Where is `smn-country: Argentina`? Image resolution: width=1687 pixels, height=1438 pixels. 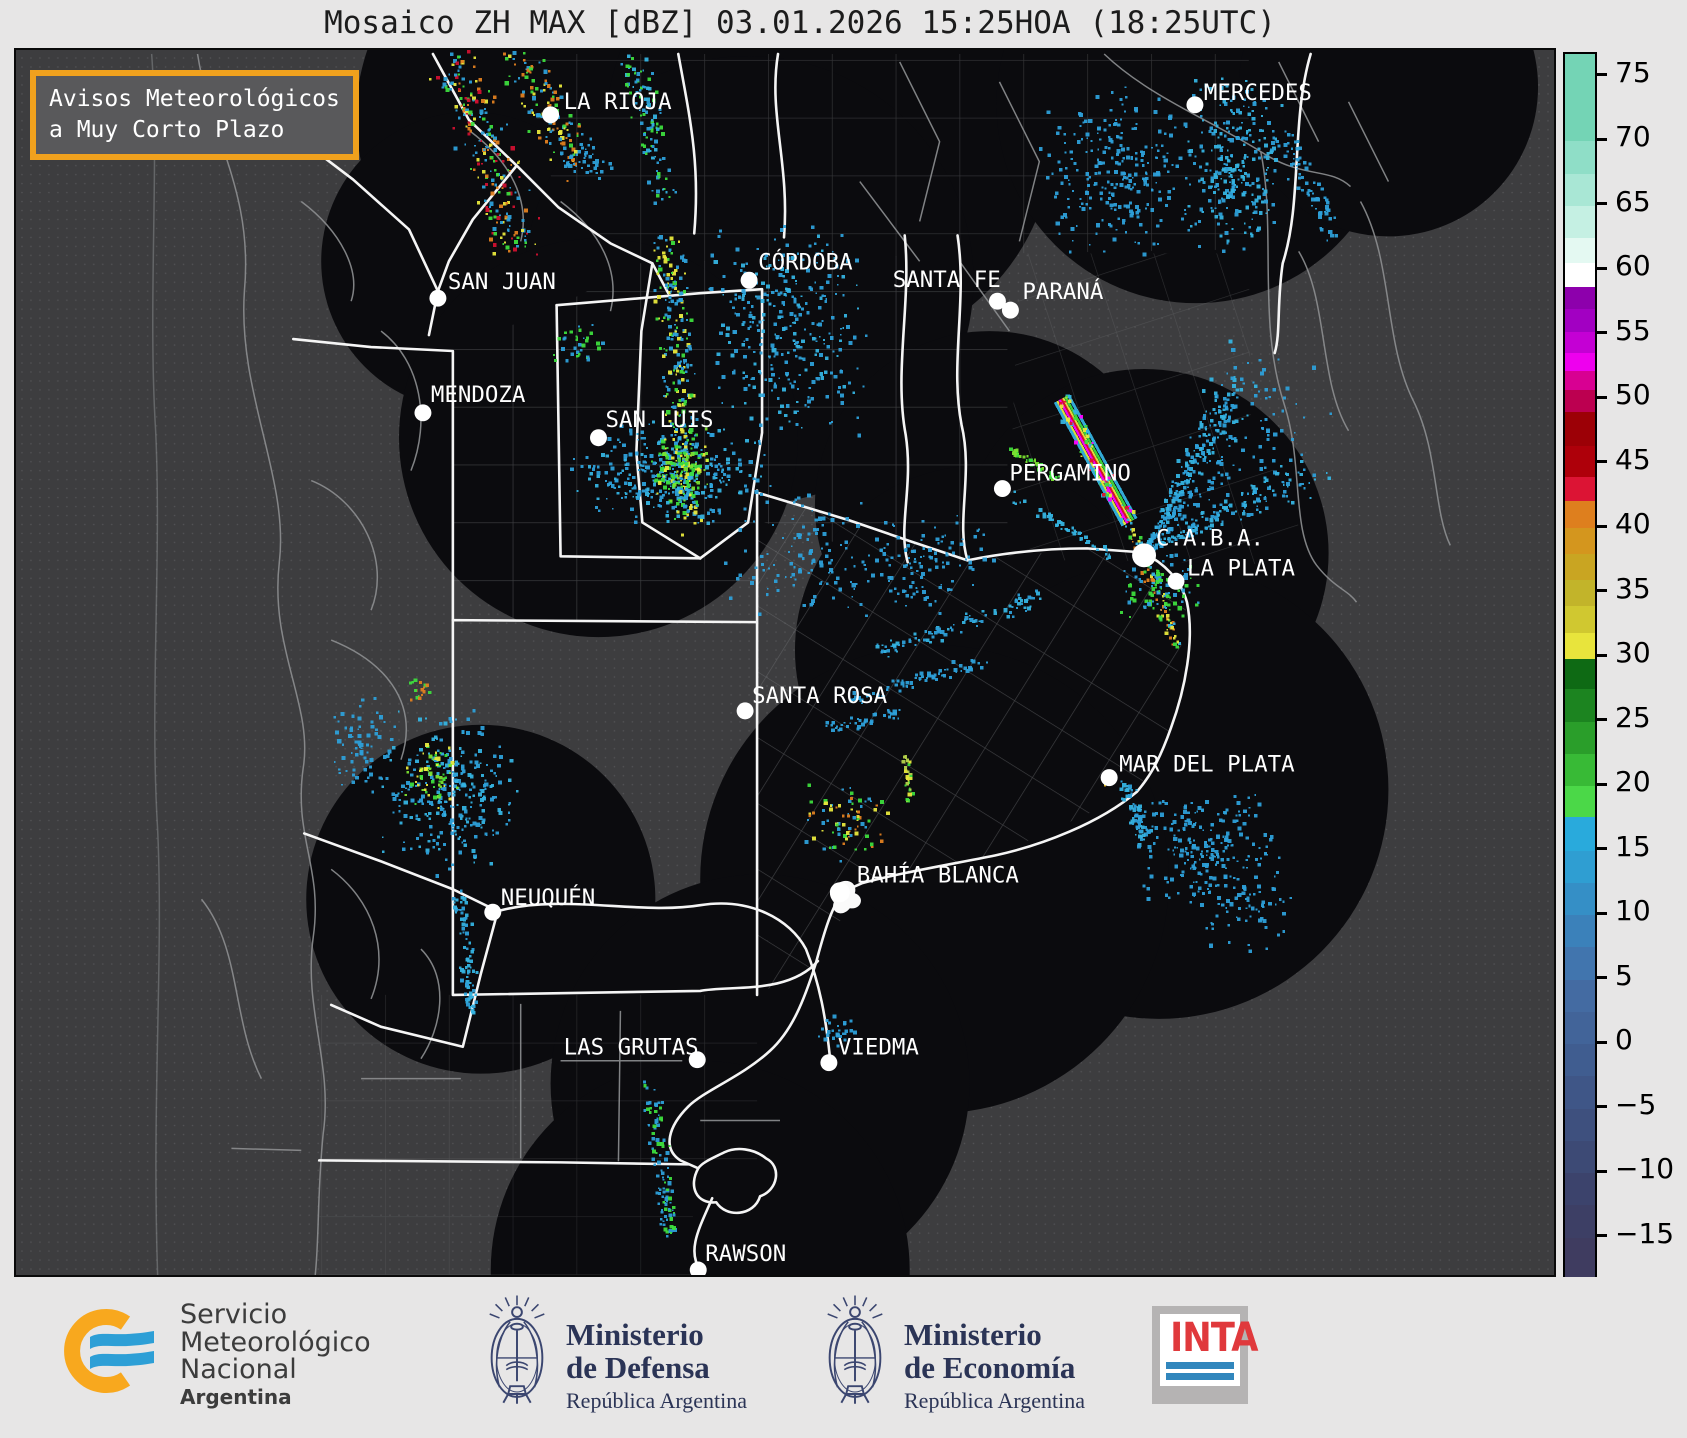
smn-country: Argentina is located at coordinates (236, 1396).